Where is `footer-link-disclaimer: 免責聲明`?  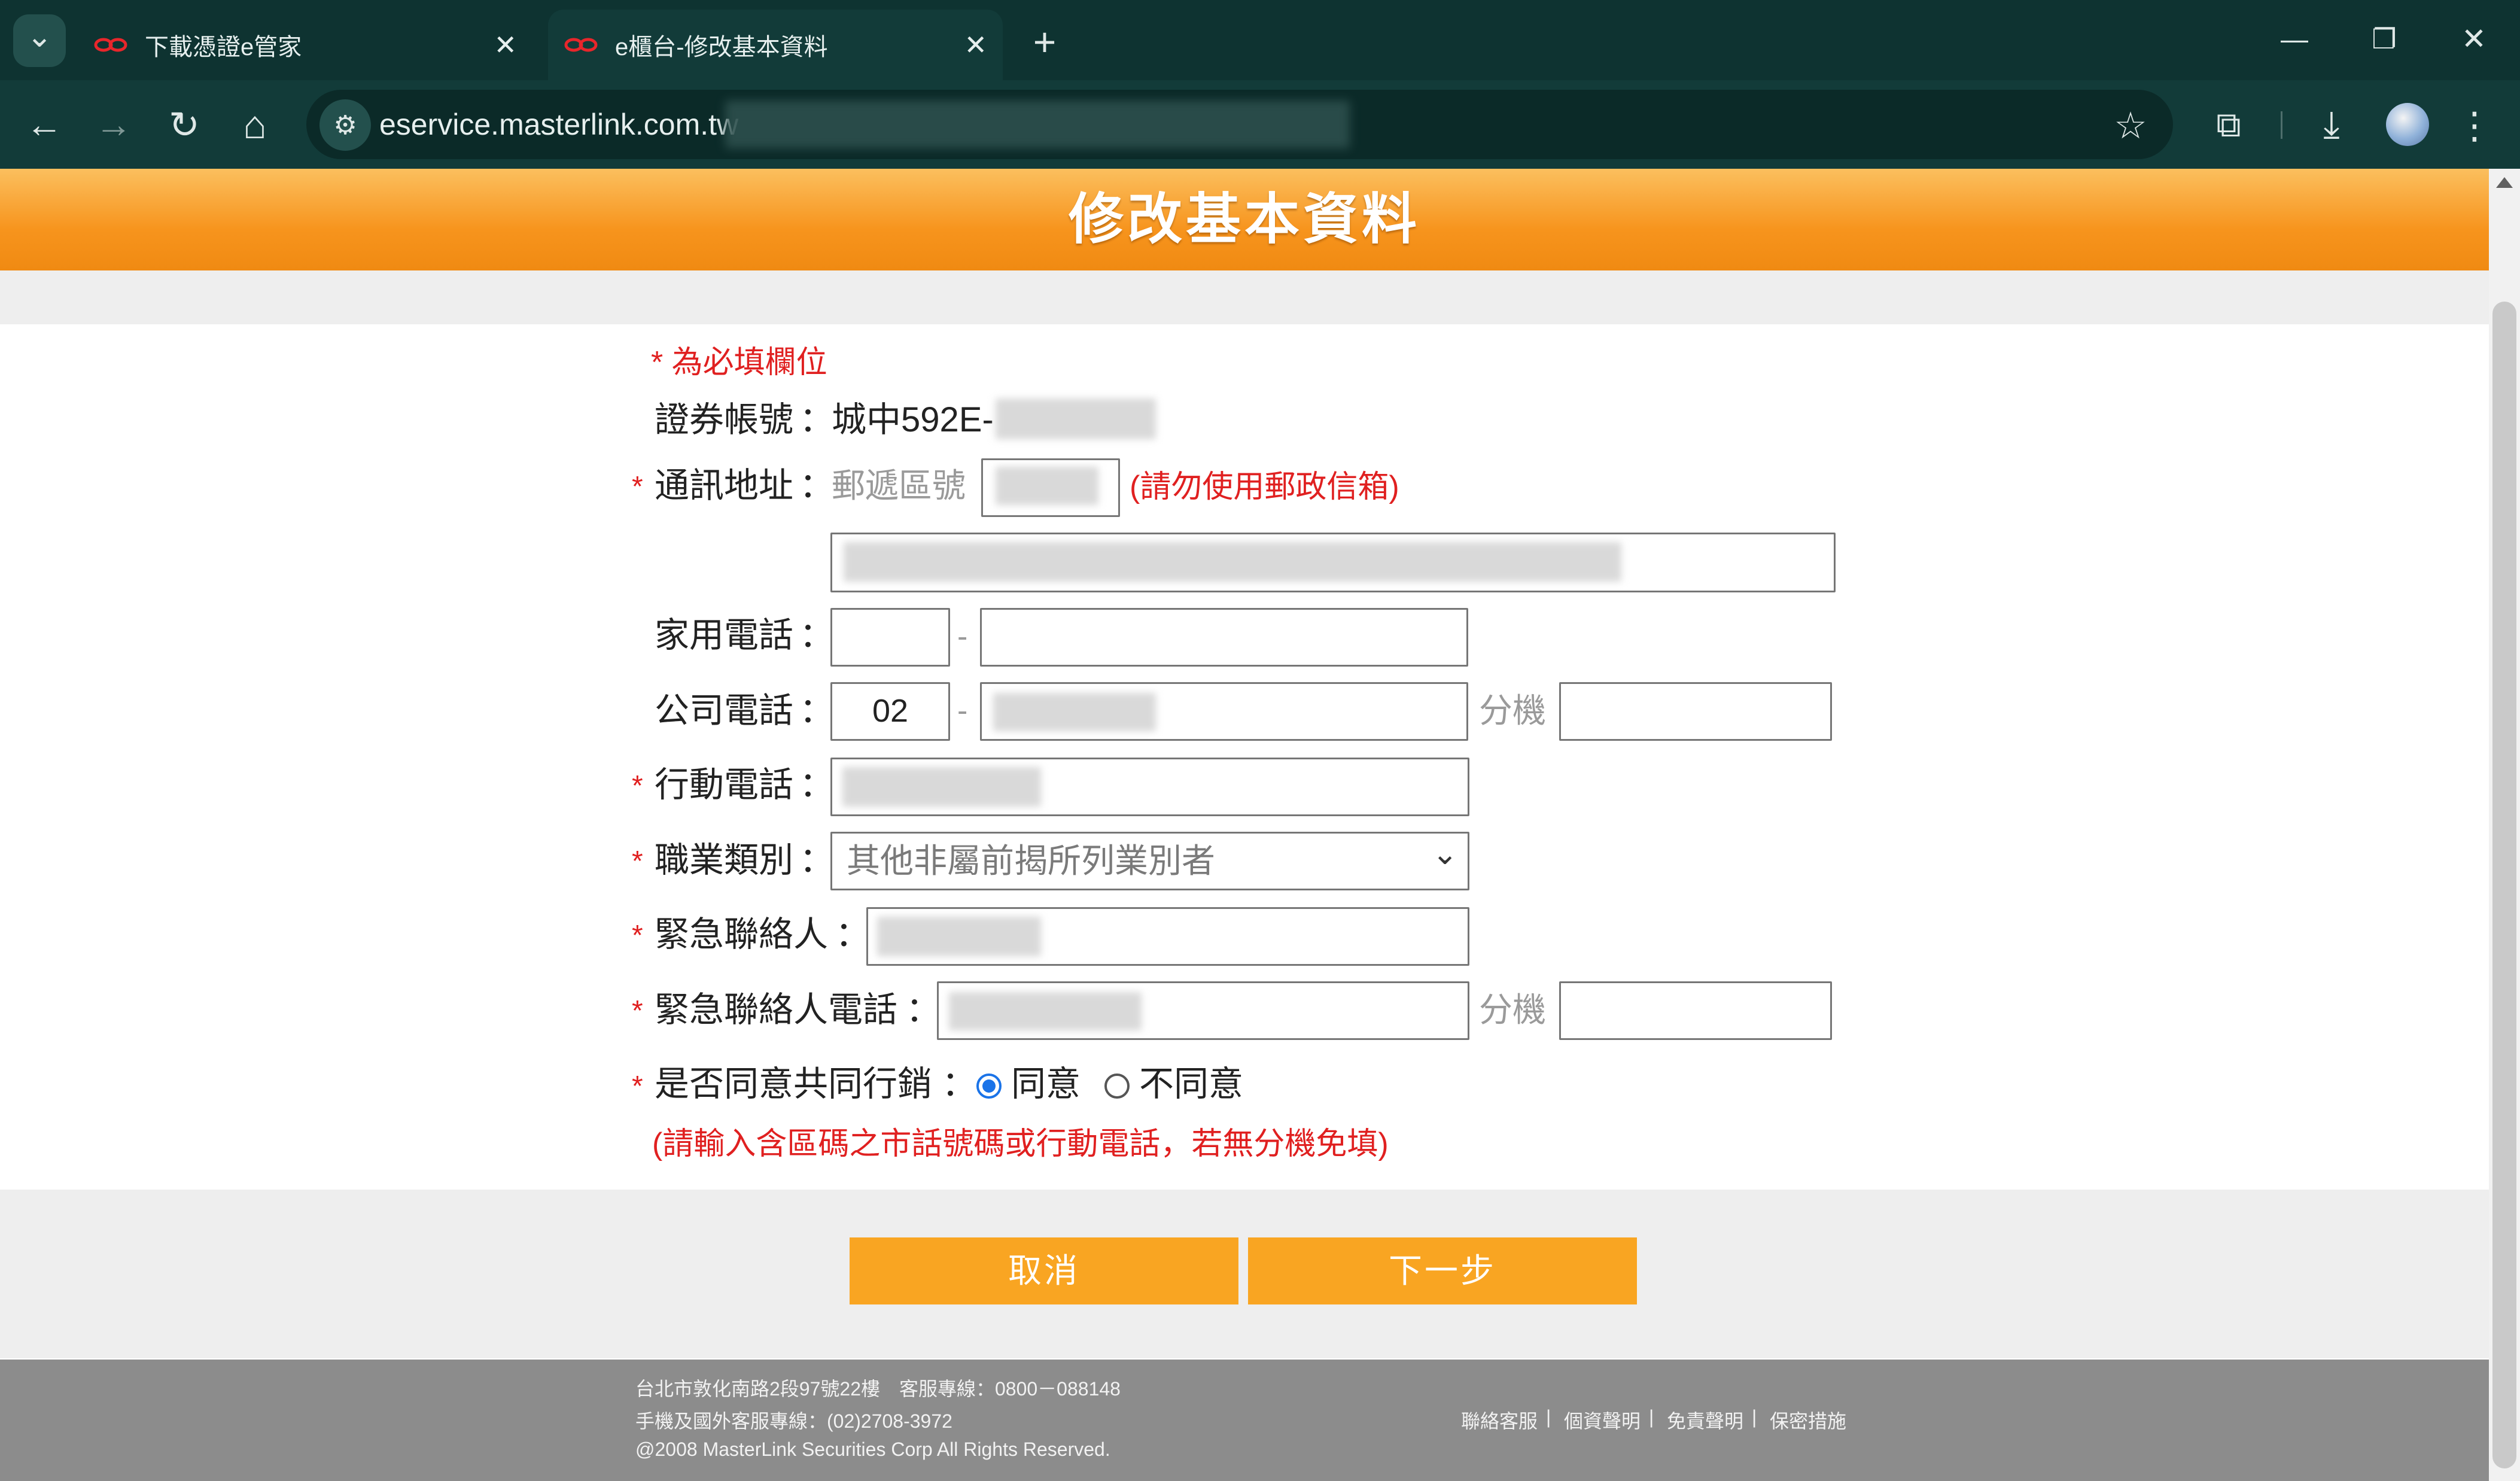
footer-link-disclaimer: 免責聲明 is located at coordinates (1705, 1420).